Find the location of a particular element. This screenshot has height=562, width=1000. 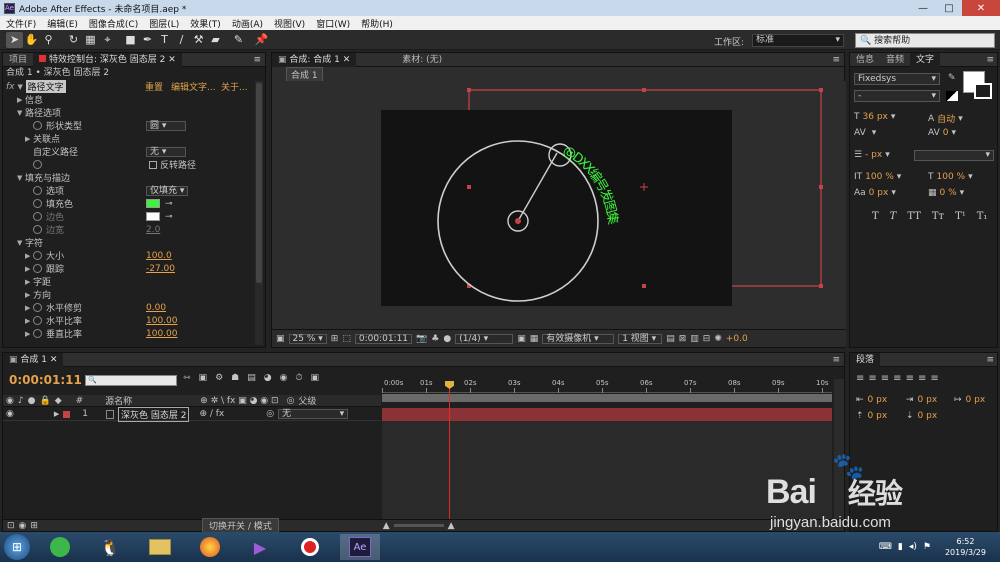

tab-info: 信息 is located at coordinates (865, 60).